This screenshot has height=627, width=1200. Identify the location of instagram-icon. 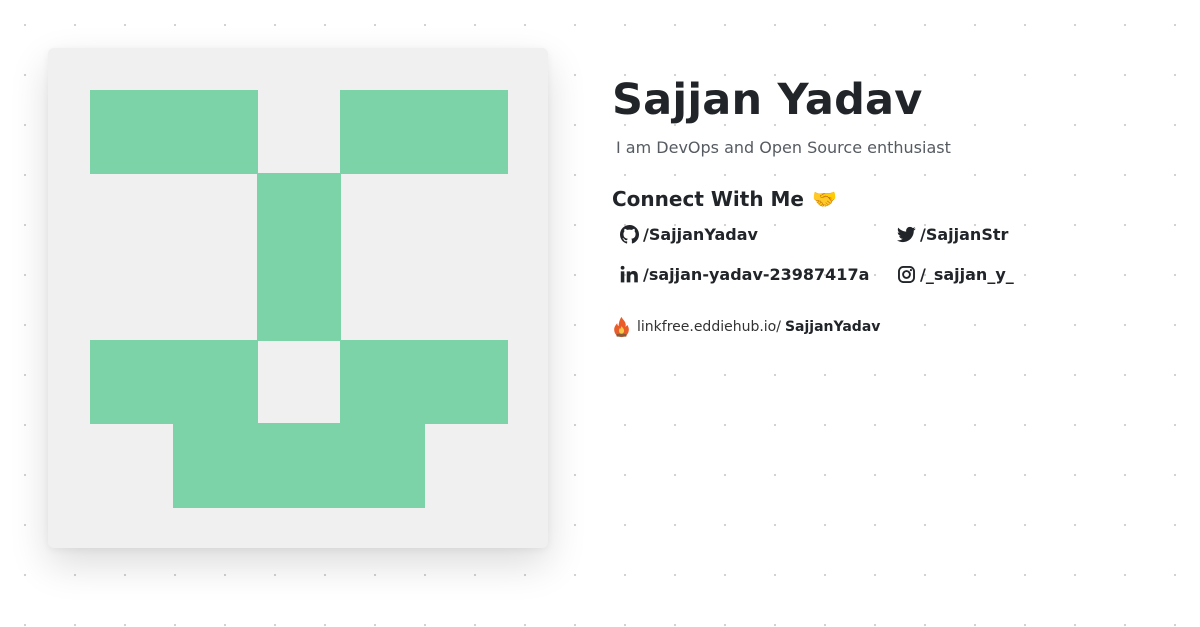
(906, 274).